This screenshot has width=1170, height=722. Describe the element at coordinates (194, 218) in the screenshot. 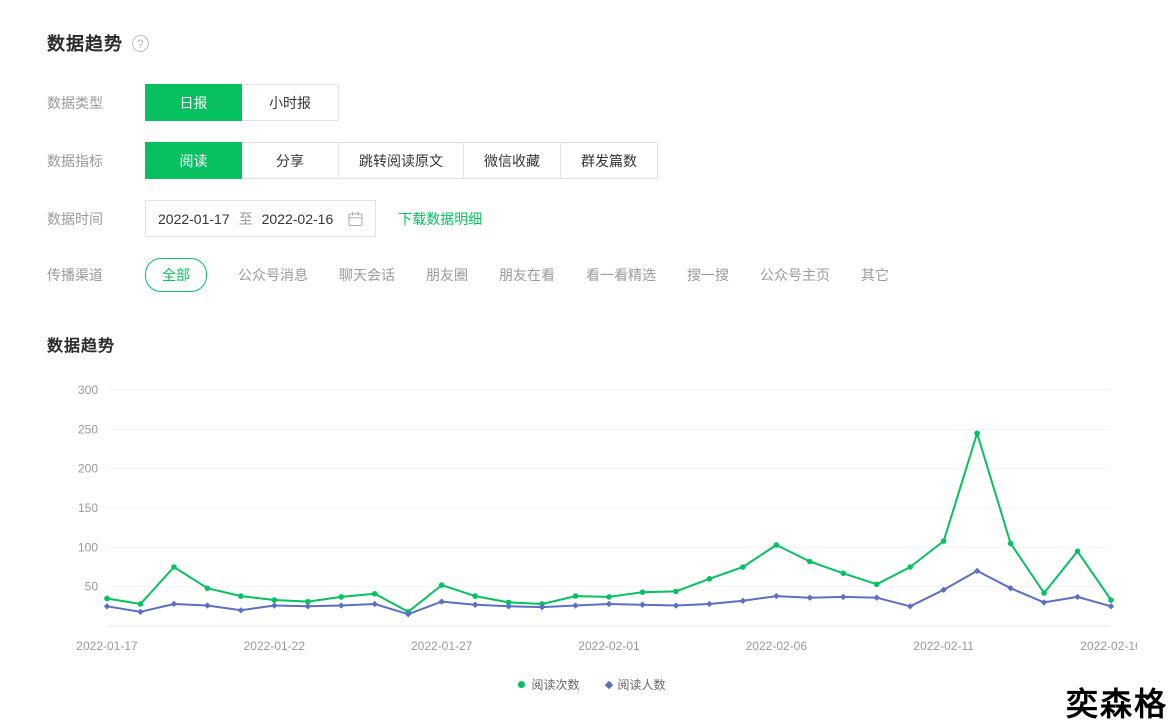

I see `start-date: 2022-01-17` at that location.